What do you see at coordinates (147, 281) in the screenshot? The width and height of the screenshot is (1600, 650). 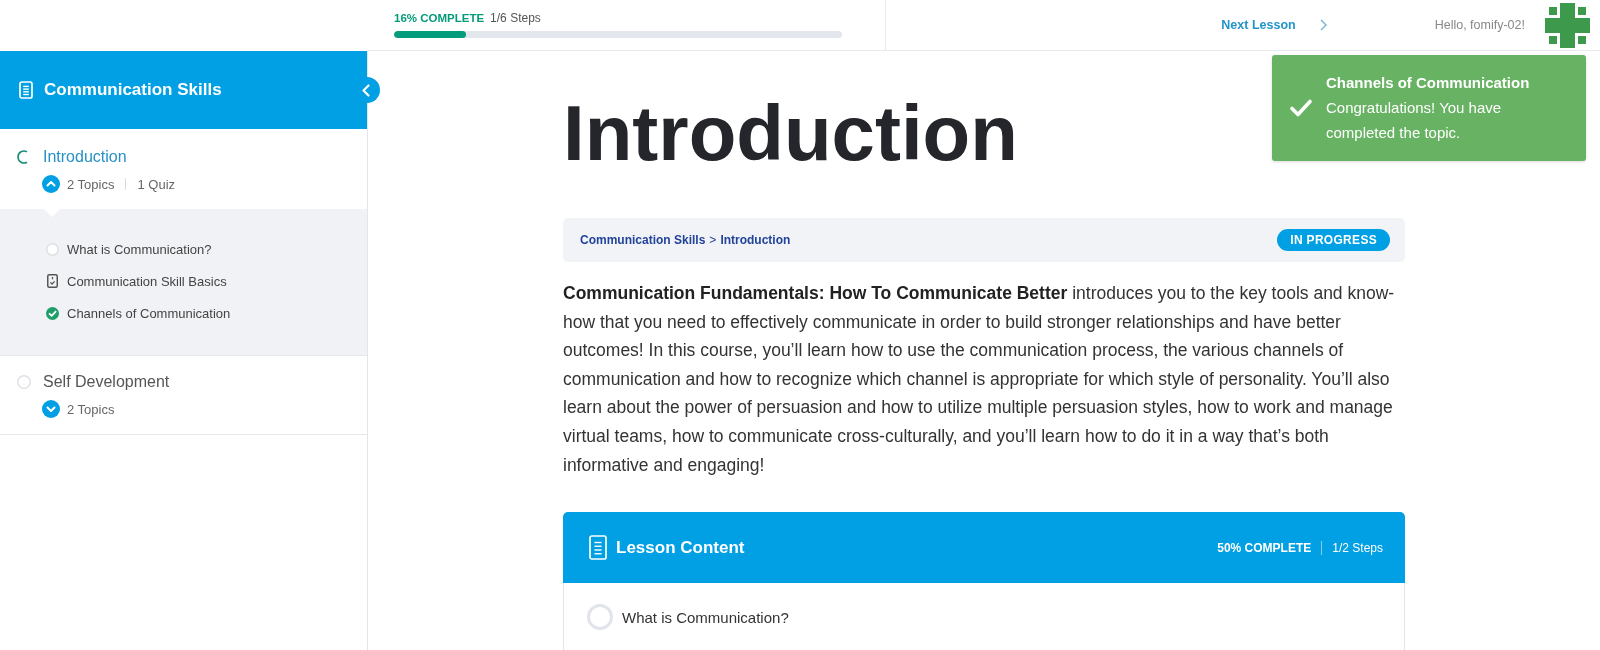 I see `topic-link: Communication Skill Basics` at bounding box center [147, 281].